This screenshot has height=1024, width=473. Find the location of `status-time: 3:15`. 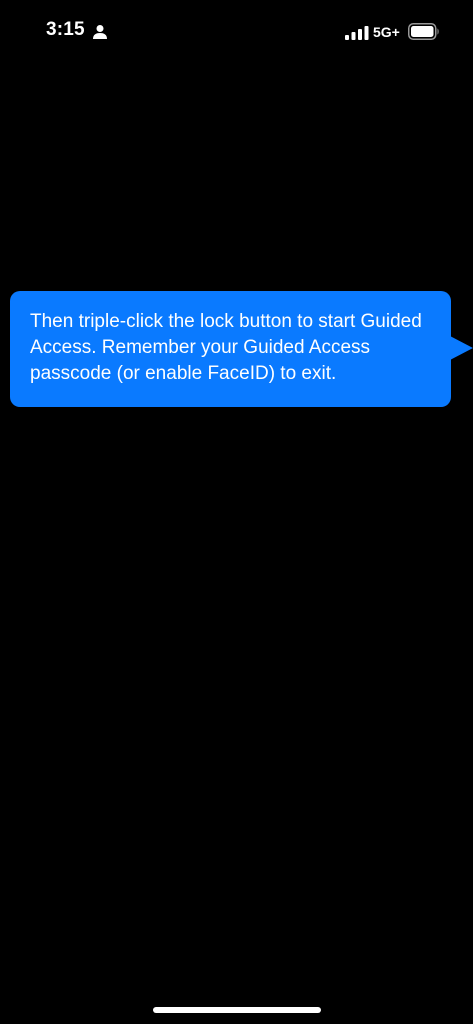

status-time: 3:15 is located at coordinates (65, 29).